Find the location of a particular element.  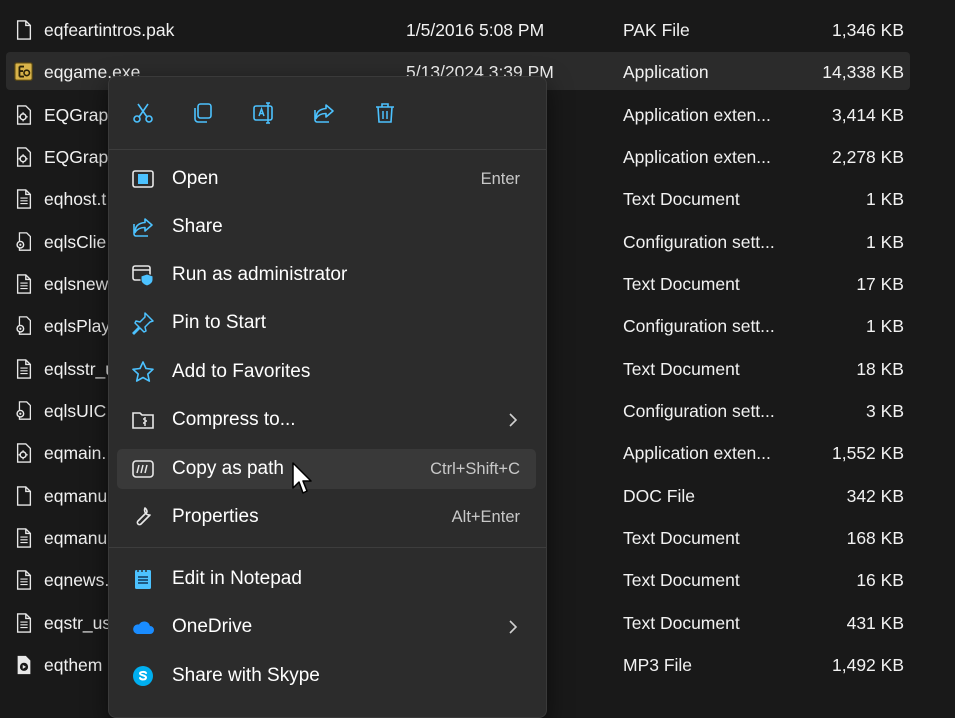

file-name: eqlsstr_u is located at coordinates (80, 368).